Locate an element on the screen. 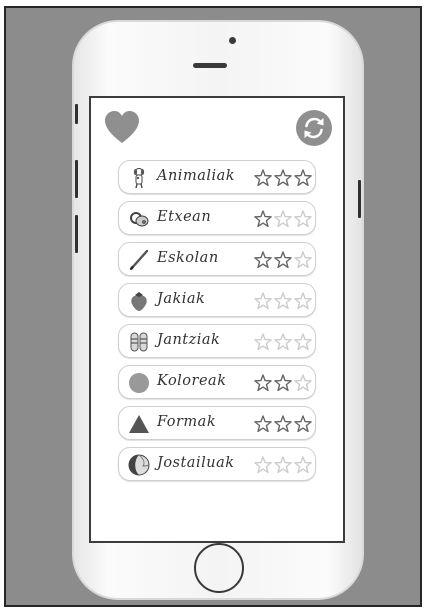 The height and width of the screenshot is (612, 432). category-row-jostailuak: Jostailuak is located at coordinates (217, 464).